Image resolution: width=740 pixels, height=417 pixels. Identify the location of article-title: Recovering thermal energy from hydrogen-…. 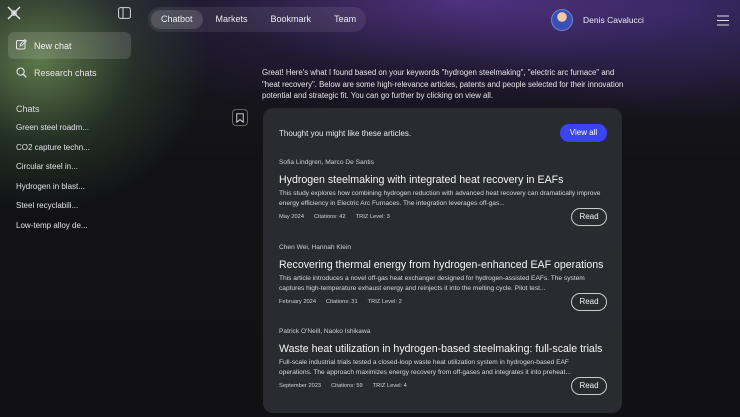
(443, 265).